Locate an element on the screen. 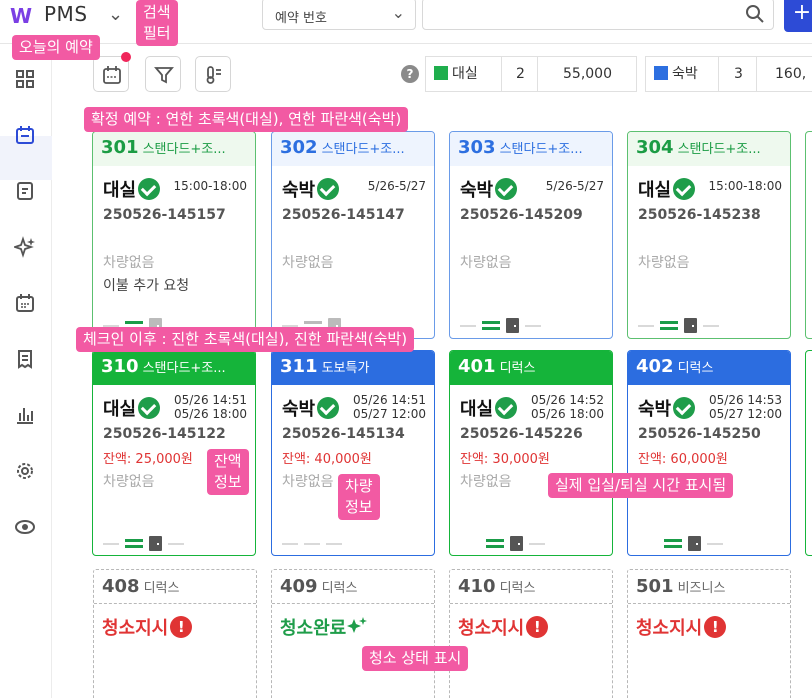 This screenshot has height=698, width=812. balance: 잔액: 30,000원 is located at coordinates (505, 459).